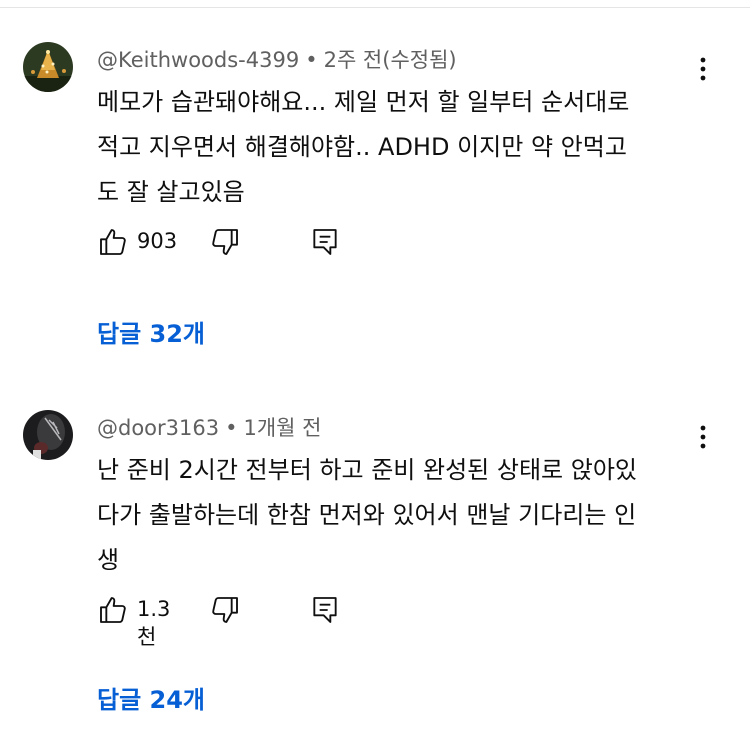 This screenshot has height=739, width=750. Describe the element at coordinates (157, 241) in the screenshot. I see `like-count: 903` at that location.